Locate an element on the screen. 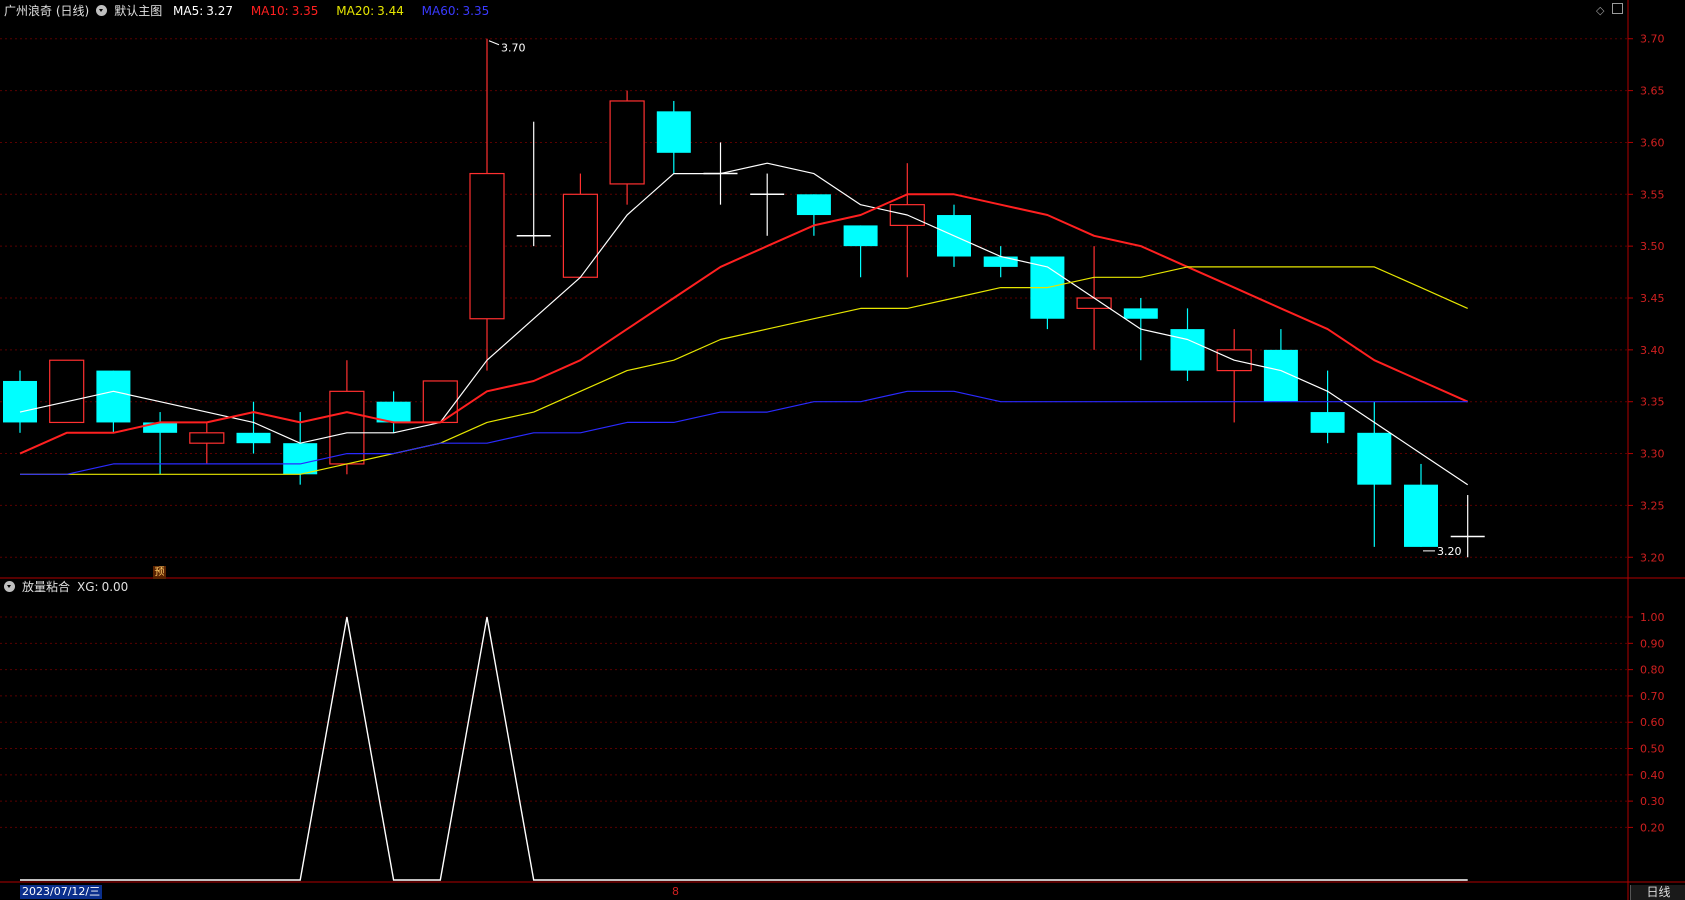 This screenshot has width=1685, height=900. indicator-tick-label: 0.70 is located at coordinates (1652, 696).